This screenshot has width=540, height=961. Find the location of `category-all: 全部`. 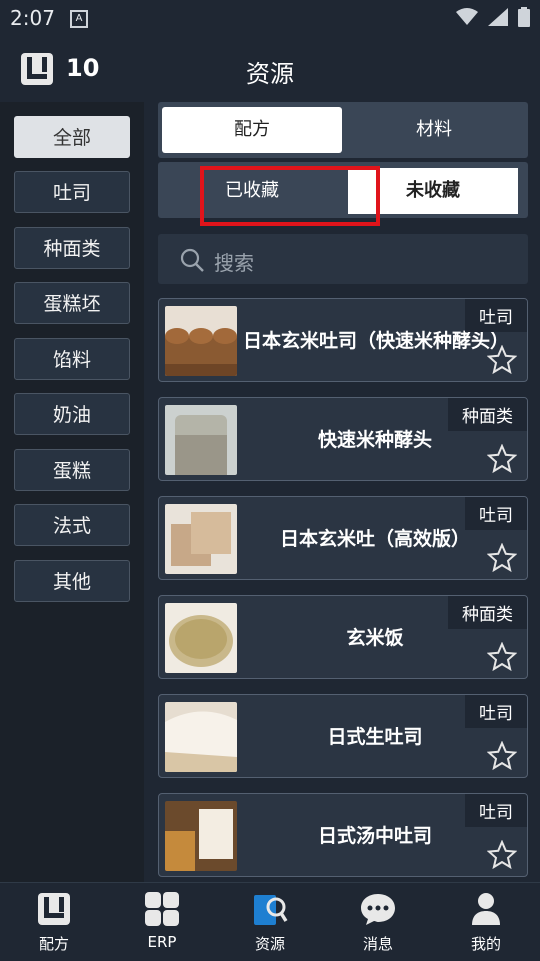

category-all: 全部 is located at coordinates (72, 137).